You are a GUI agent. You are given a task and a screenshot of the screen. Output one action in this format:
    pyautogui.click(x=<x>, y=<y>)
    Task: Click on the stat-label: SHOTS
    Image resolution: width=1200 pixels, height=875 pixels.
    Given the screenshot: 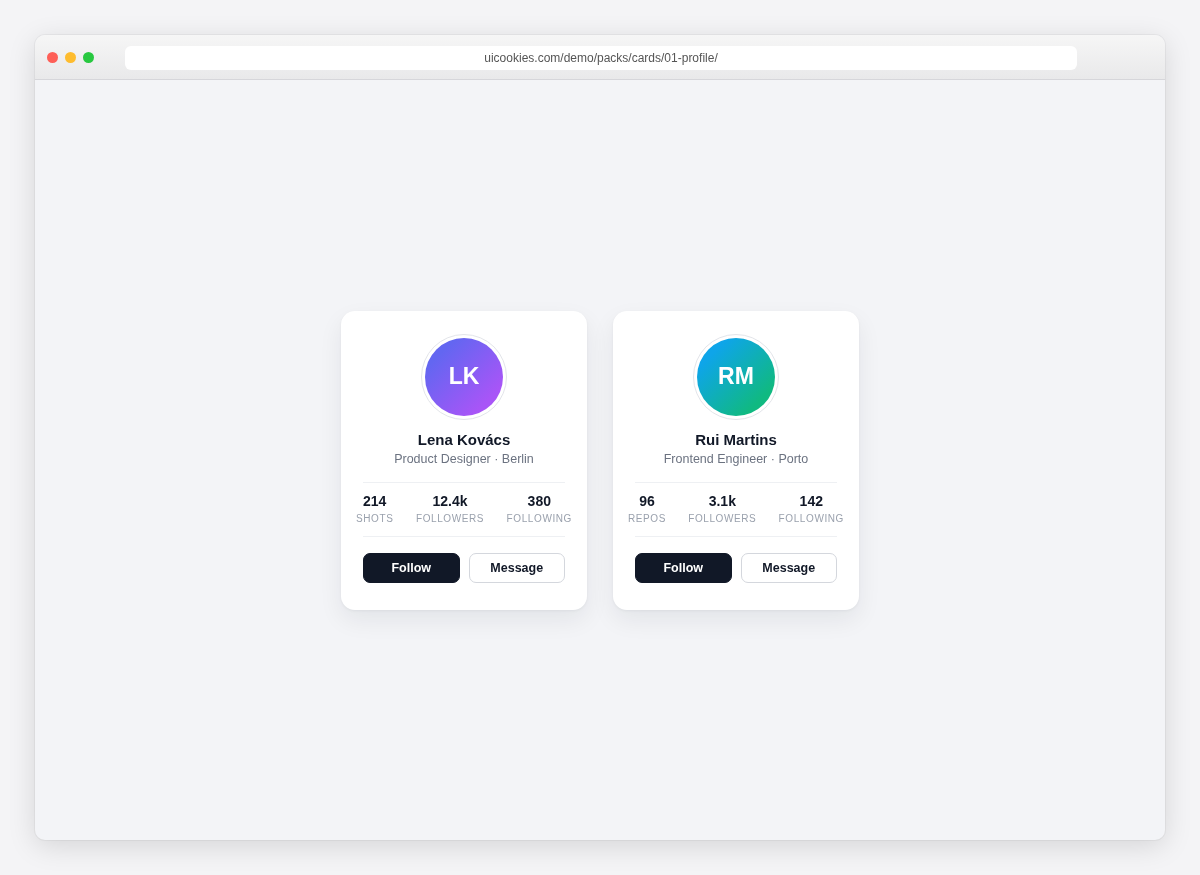 What is the action you would take?
    pyautogui.click(x=375, y=518)
    